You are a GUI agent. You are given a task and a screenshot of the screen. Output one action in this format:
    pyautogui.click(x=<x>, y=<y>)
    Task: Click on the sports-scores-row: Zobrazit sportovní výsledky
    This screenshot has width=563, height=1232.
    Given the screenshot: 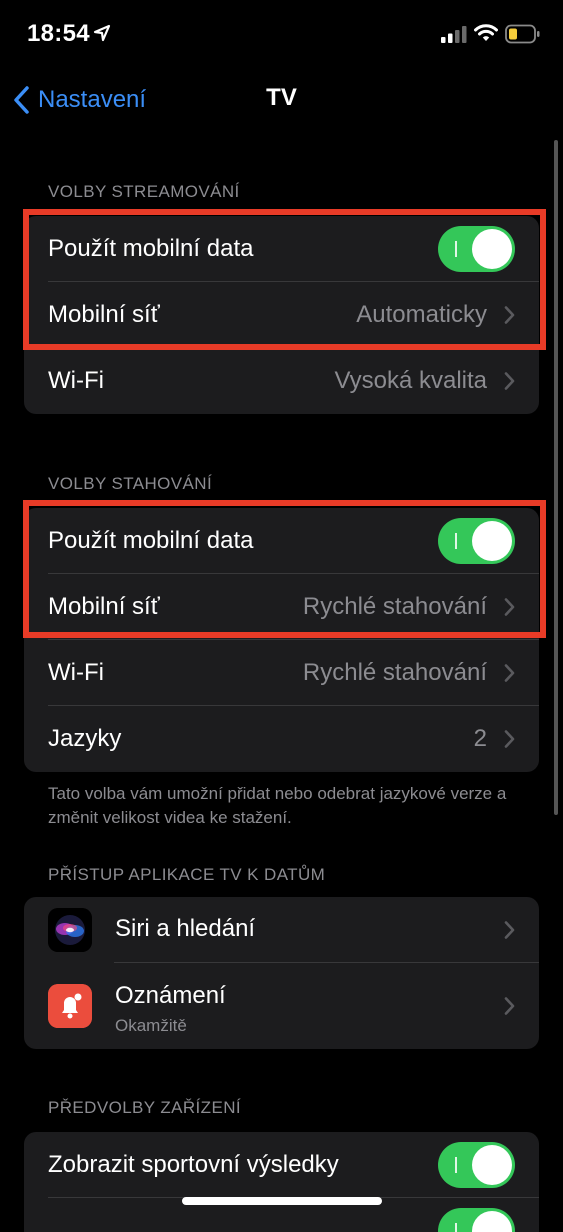 What is the action you would take?
    pyautogui.click(x=281, y=1165)
    